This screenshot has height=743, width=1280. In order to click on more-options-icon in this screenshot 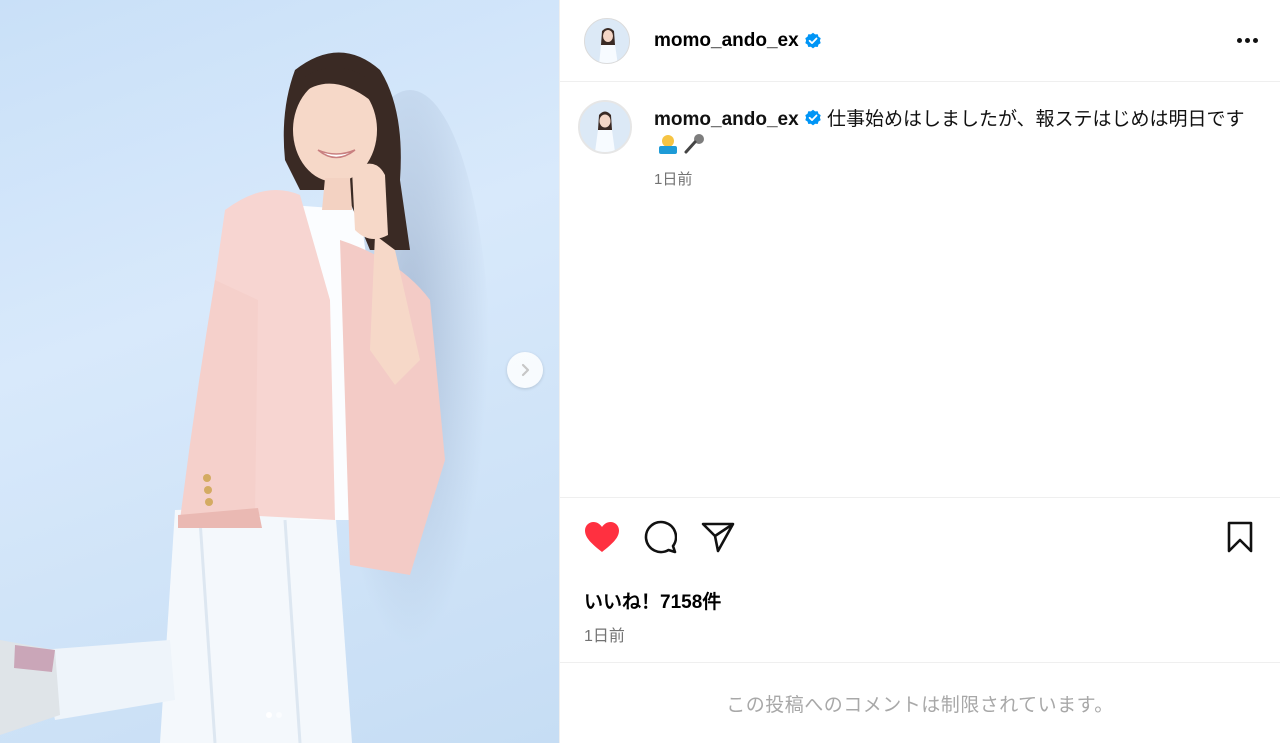, I will do `click(1239, 40)`.